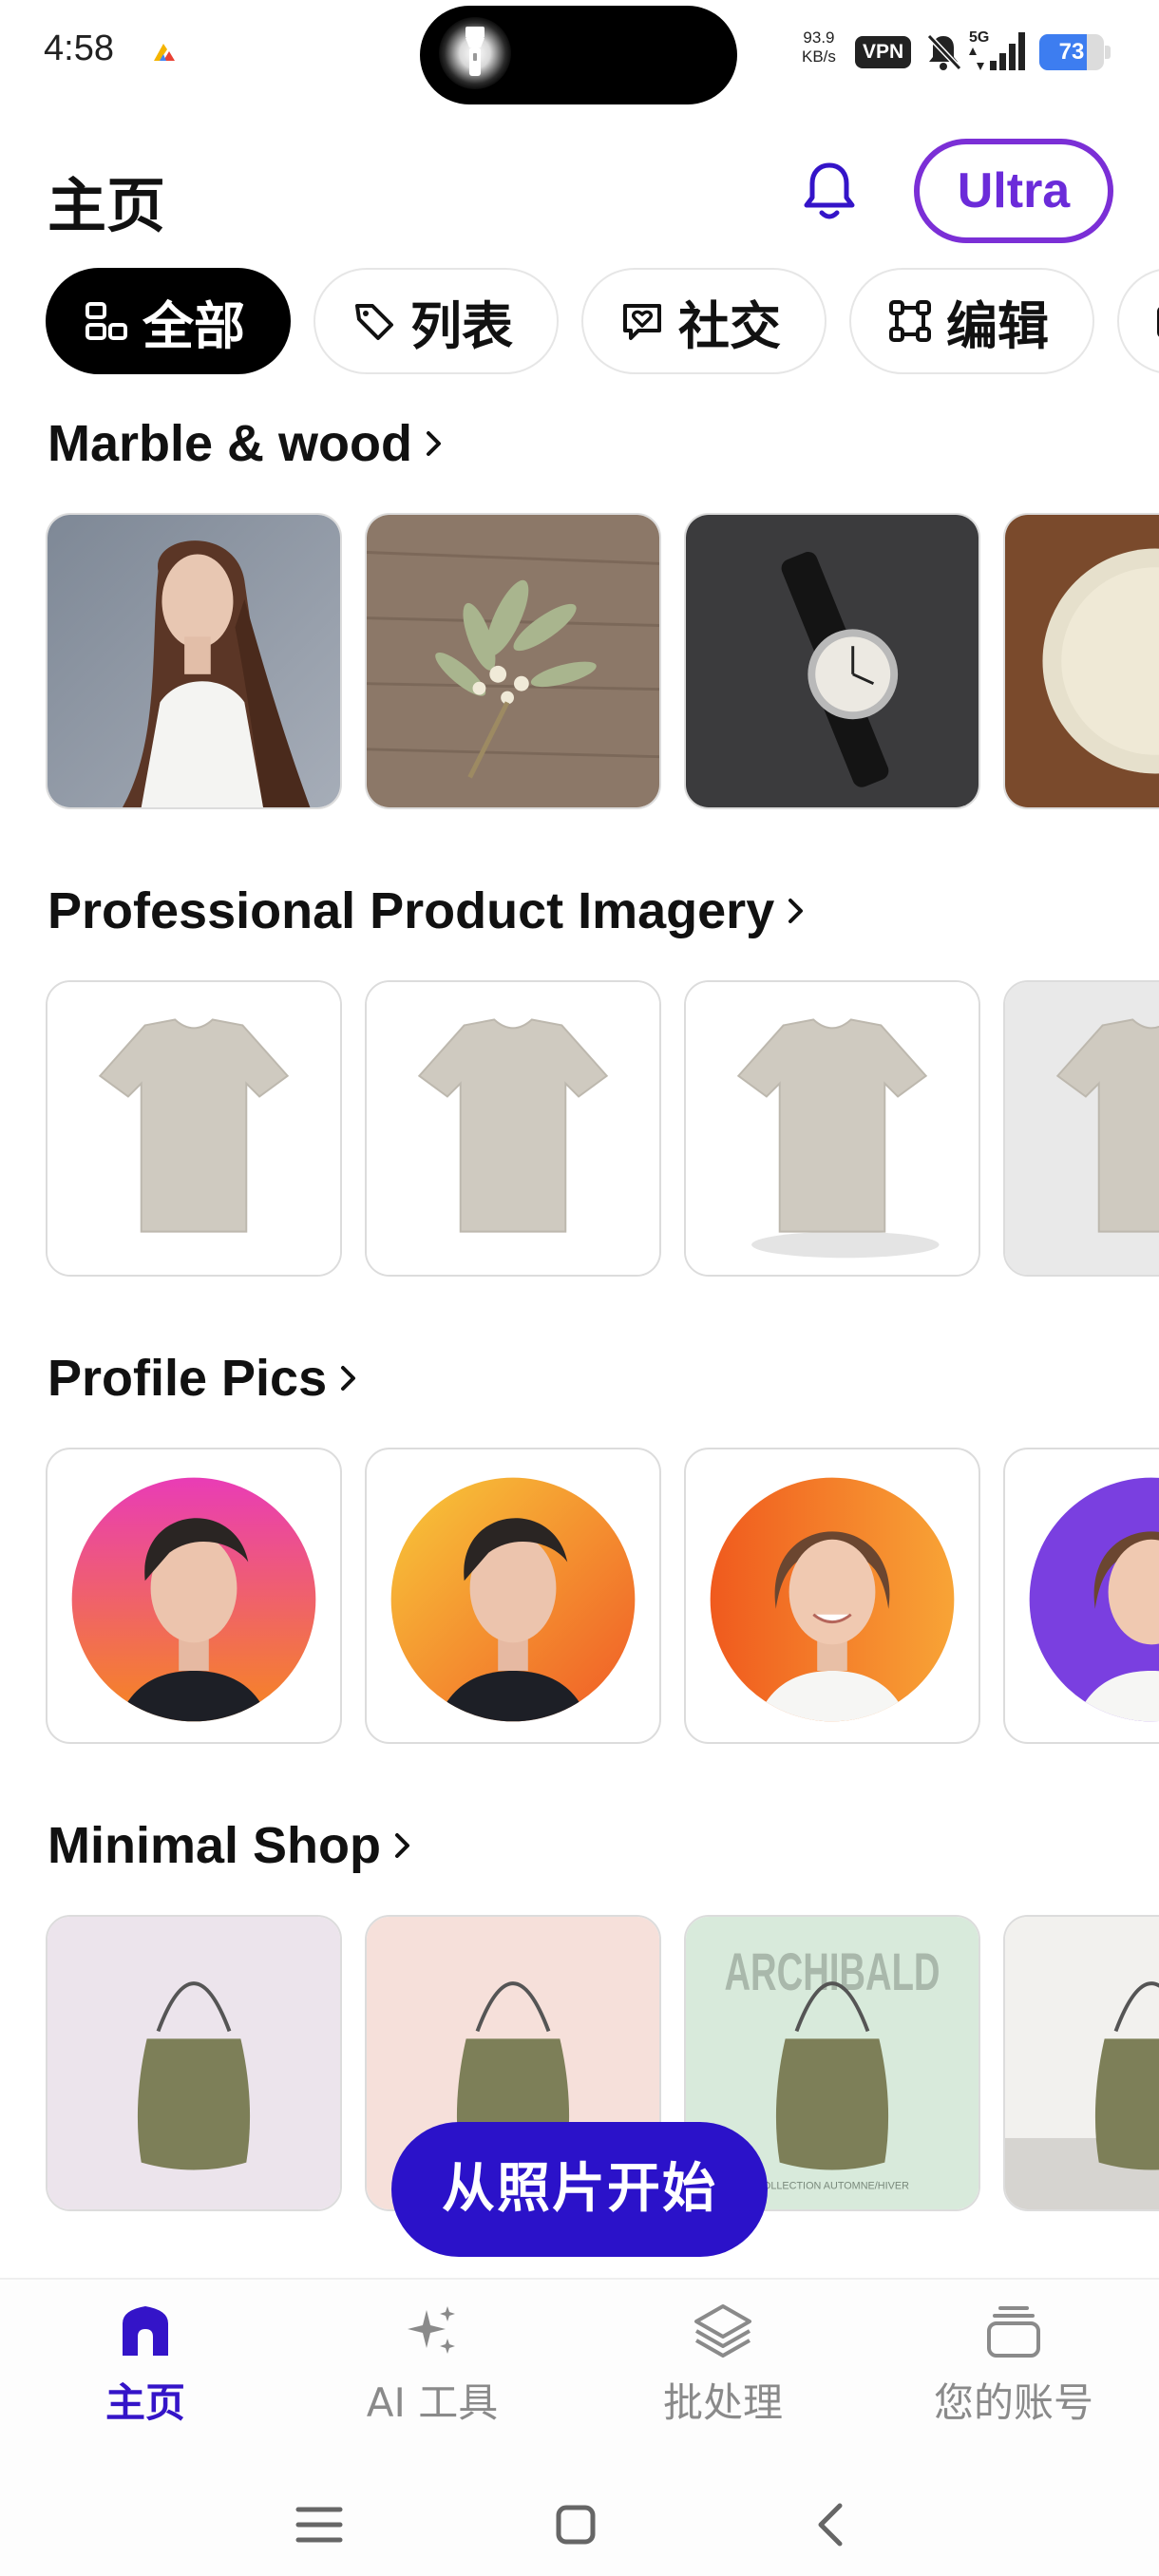  Describe the element at coordinates (579, 322) in the screenshot. I see `filter-chips: 全部 列表 社交 编辑` at that location.